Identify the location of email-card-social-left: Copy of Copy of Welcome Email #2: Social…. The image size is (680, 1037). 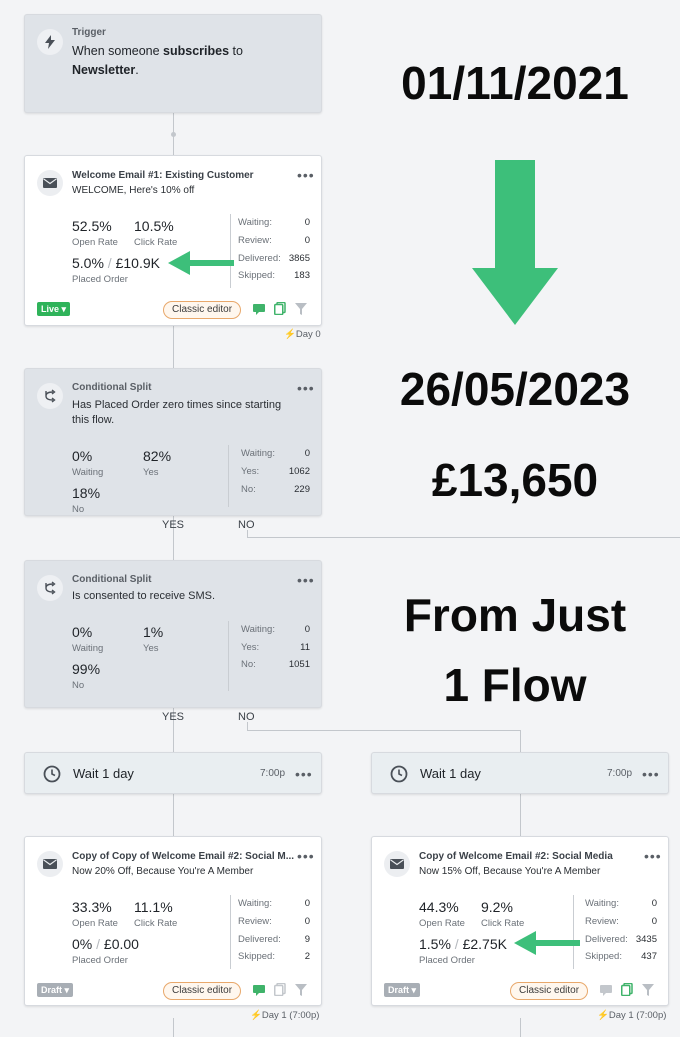
(173, 921).